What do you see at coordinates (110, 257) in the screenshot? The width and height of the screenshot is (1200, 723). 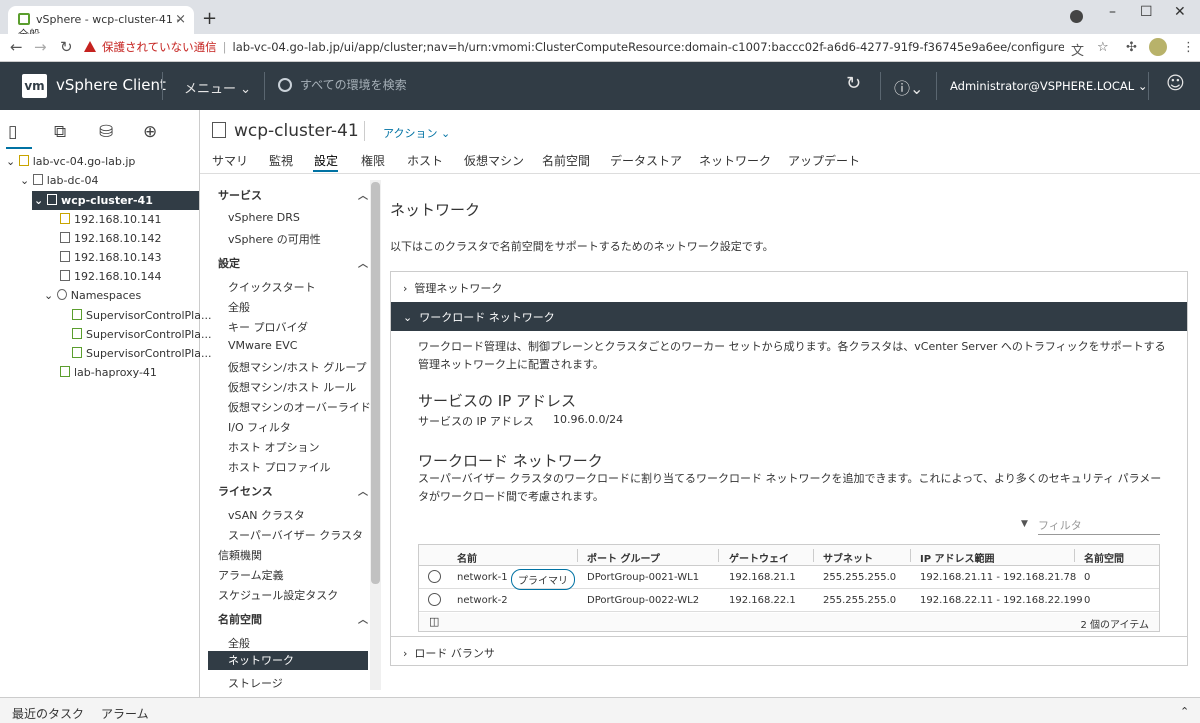 I see `tree-item-host: 192.168.10.143` at bounding box center [110, 257].